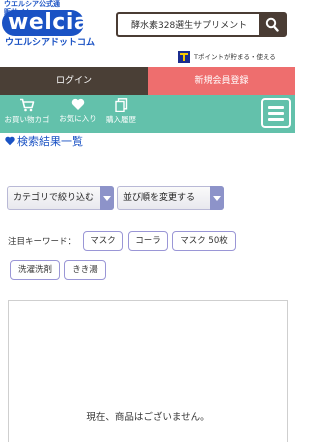  I want to click on auth-bar: ログイン 新規会員登録, so click(147, 81).